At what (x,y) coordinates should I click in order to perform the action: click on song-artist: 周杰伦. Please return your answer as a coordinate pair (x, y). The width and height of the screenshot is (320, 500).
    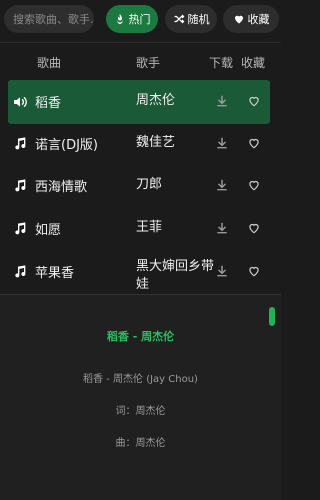
    Looking at the image, I should click on (156, 100).